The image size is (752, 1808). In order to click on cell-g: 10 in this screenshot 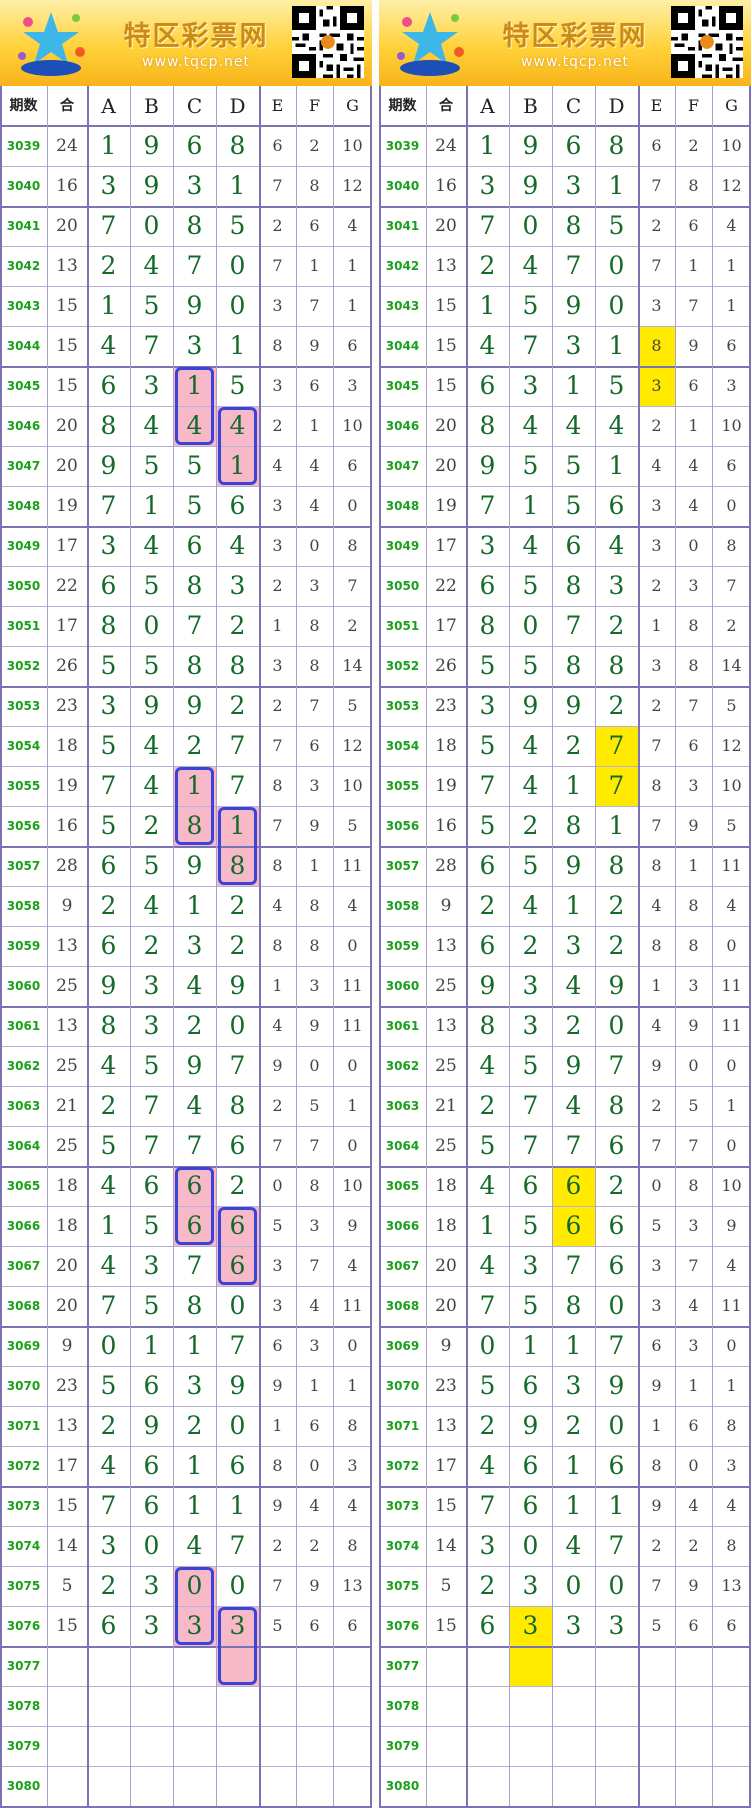, I will do `click(352, 785)`.